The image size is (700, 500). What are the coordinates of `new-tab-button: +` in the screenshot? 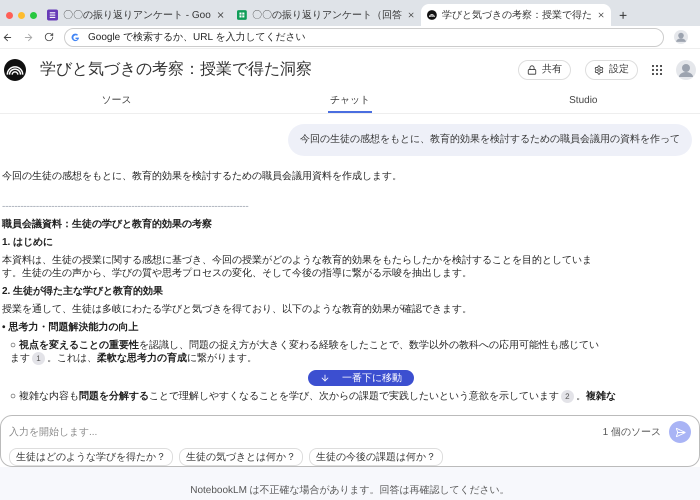 It's located at (623, 15).